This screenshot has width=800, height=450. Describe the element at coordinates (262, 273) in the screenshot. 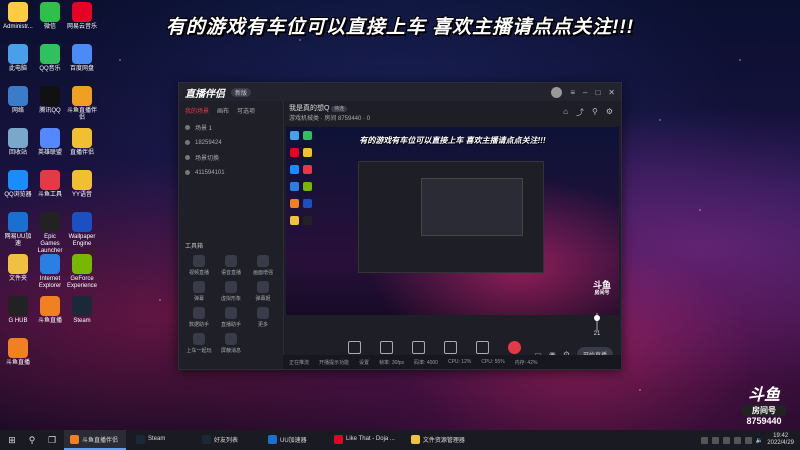

I see `toolbox-item-label: 画面增强` at that location.